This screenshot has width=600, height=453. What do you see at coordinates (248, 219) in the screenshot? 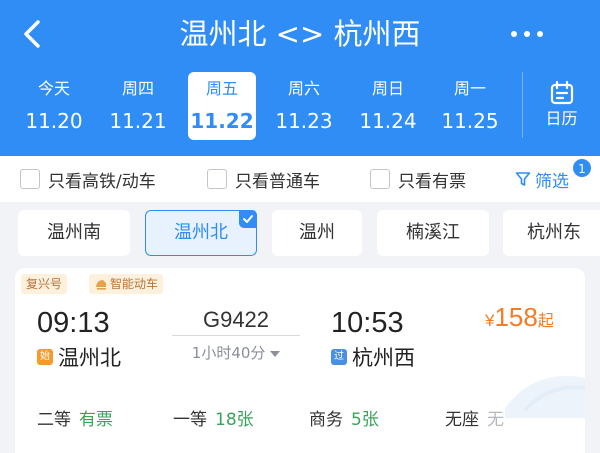
I see `selected-check-icon` at bounding box center [248, 219].